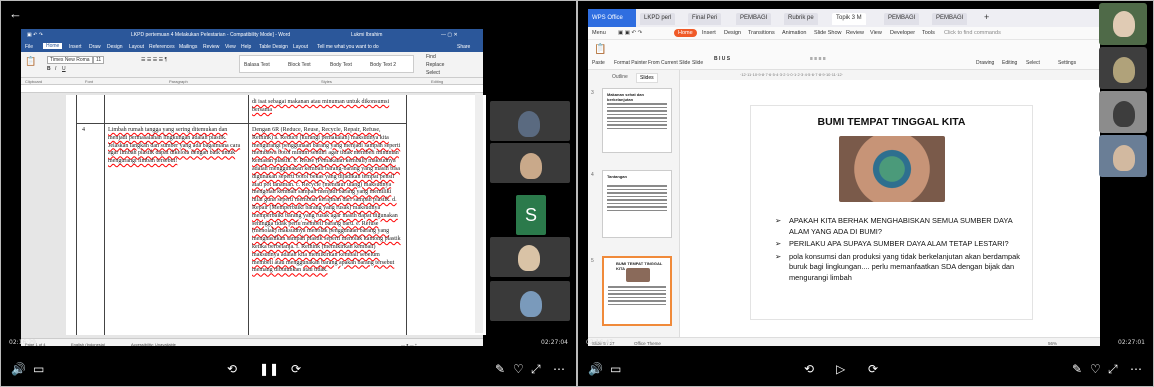 Image resolution: width=1154 pixels, height=387 pixels. Describe the element at coordinates (299, 65) in the screenshot. I see `style-item: Block Text` at that location.